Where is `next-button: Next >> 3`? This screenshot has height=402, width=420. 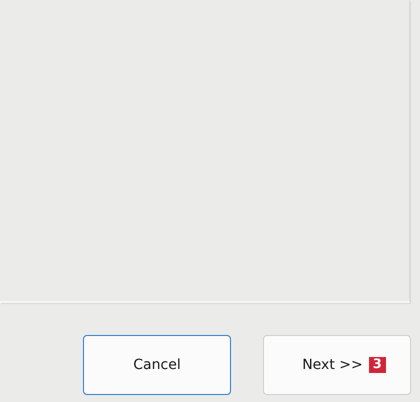
next-button: Next >> 3 is located at coordinates (337, 365).